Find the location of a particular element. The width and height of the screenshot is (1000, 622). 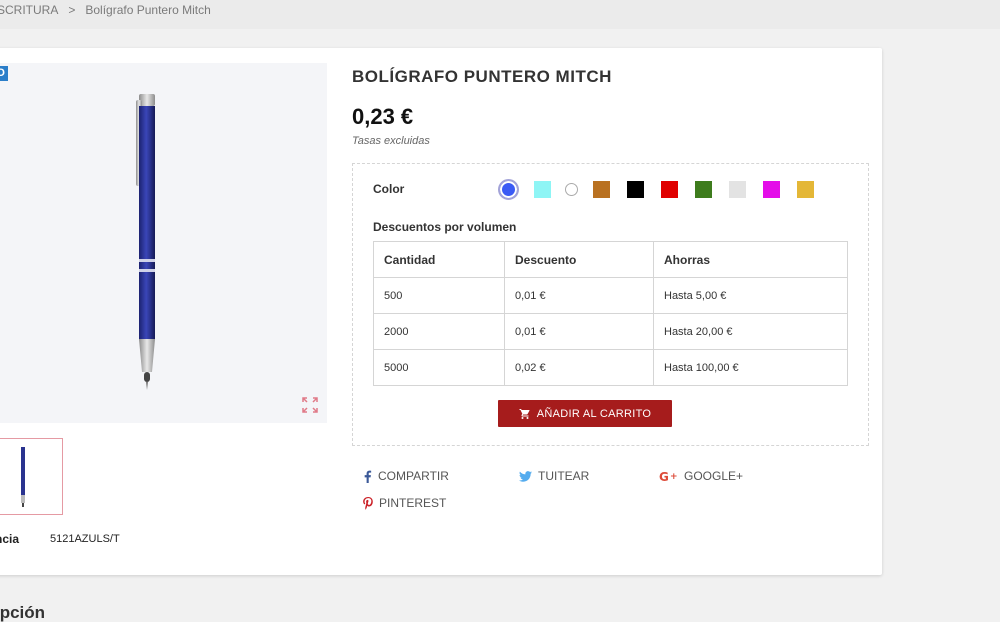

add-to-cart-button: AÑADIR AL CARRITO is located at coordinates (585, 413).